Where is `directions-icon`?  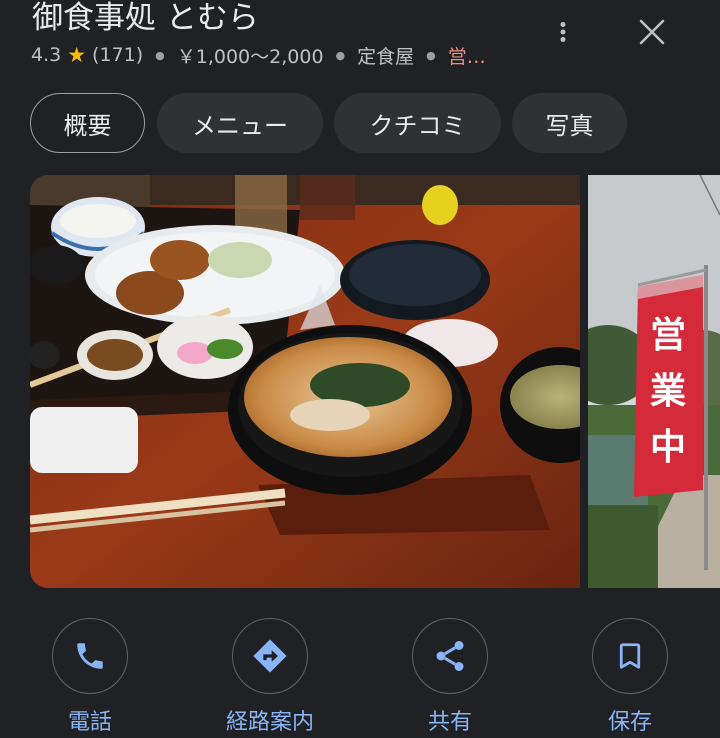
directions-icon is located at coordinates (270, 656).